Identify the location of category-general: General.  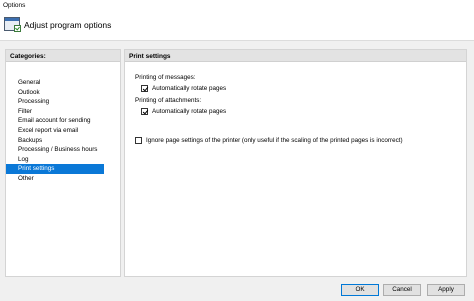
(63, 83).